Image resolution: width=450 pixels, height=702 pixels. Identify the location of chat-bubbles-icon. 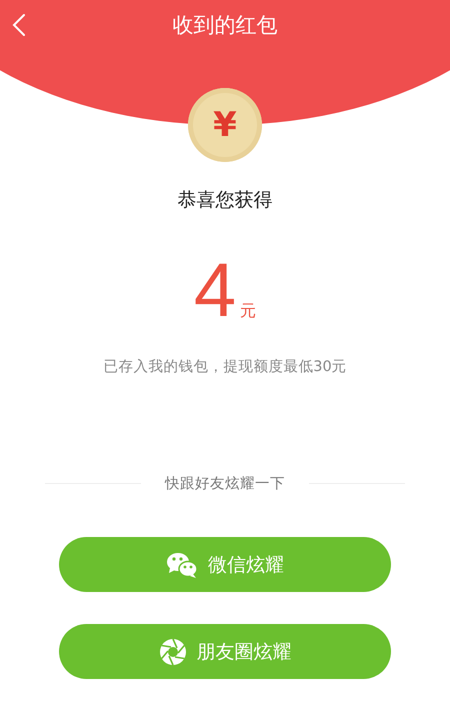
(182, 564).